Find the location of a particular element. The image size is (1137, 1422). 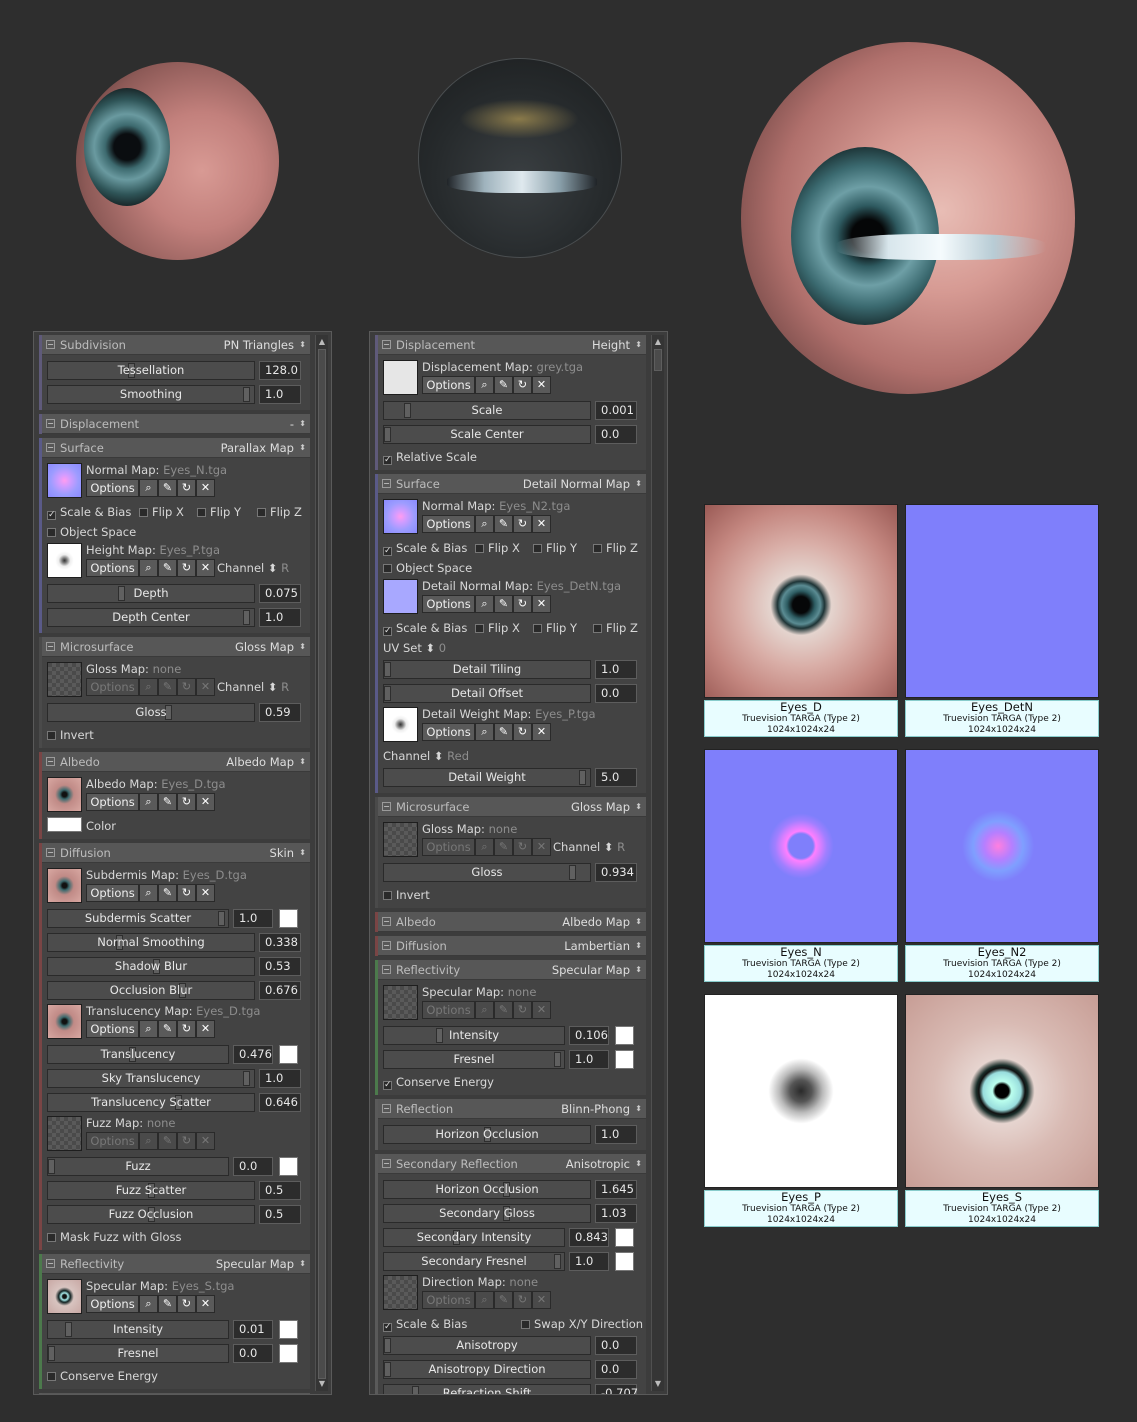

section-header-surface: − Surface Detail Normal Map ⬍ is located at coordinates (512, 484).